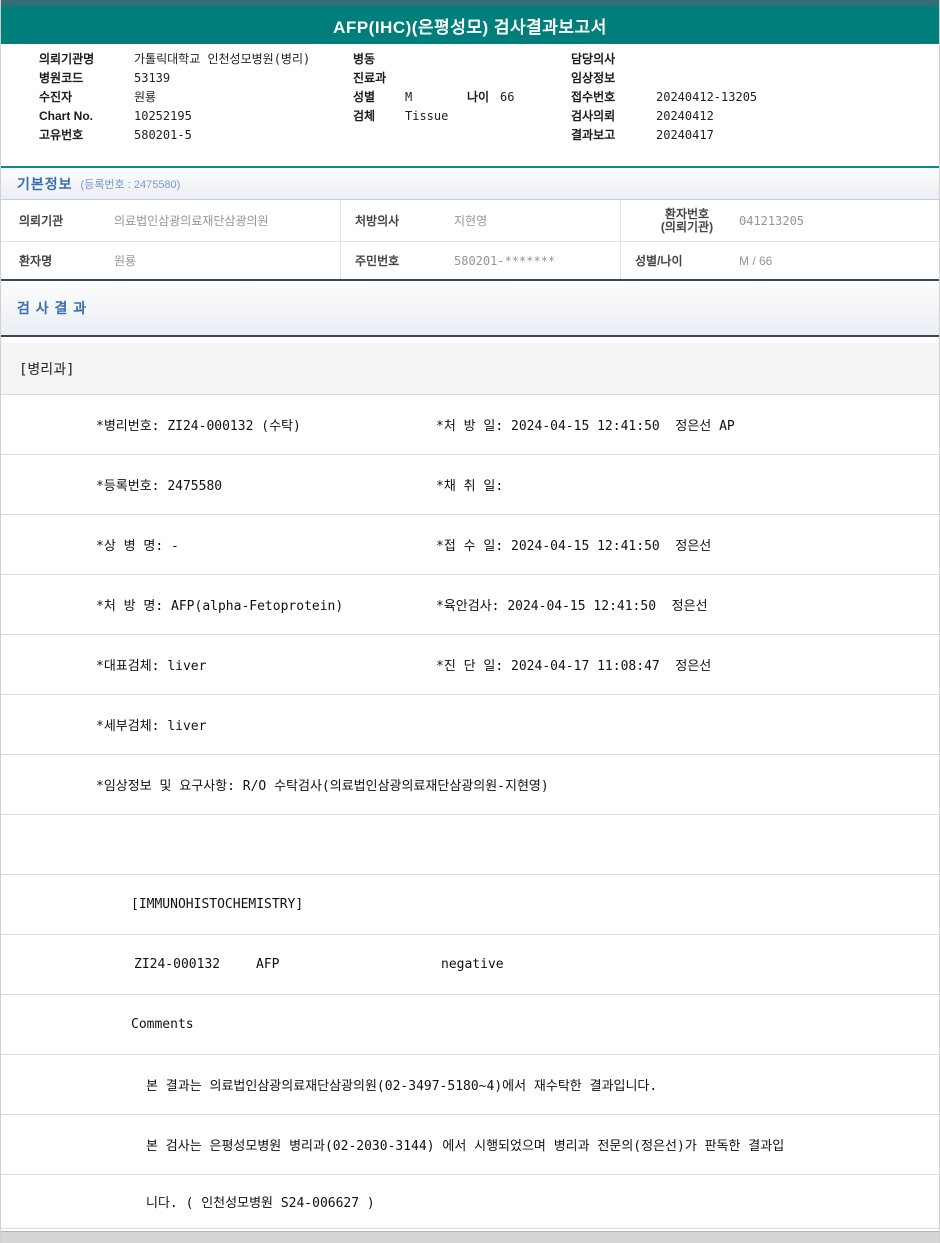 The width and height of the screenshot is (940, 1243). Describe the element at coordinates (574, 546) in the screenshot. I see `receipt-date-text: *접 수 일: 2024-04-15 12:41:50 정은선` at that location.